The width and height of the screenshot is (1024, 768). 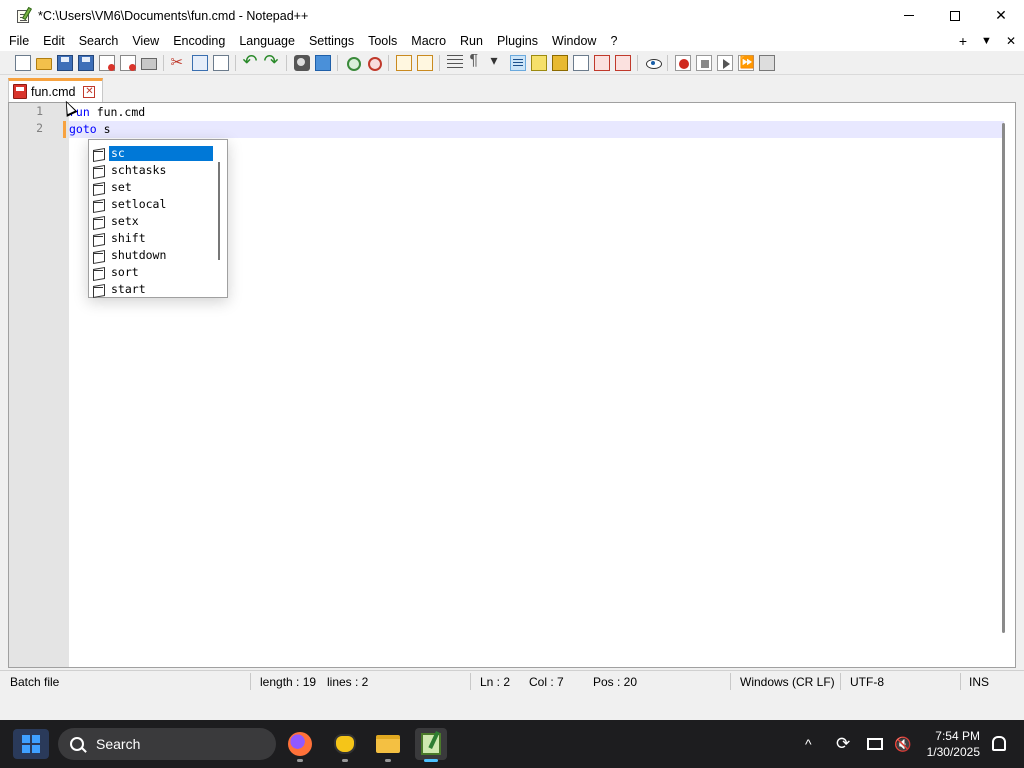 I want to click on playback-macro-icon, so click(x=724, y=62).